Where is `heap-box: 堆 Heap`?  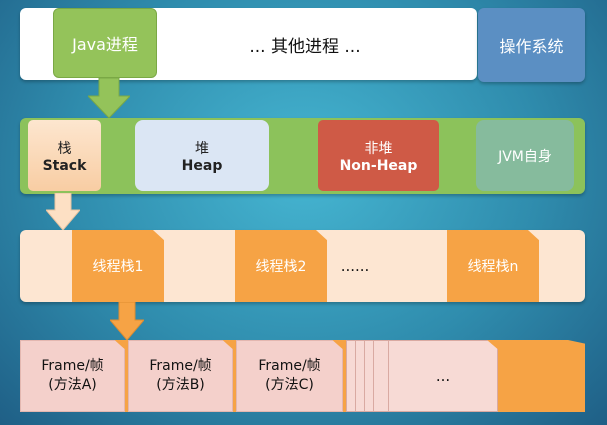
heap-box: 堆 Heap is located at coordinates (202, 155).